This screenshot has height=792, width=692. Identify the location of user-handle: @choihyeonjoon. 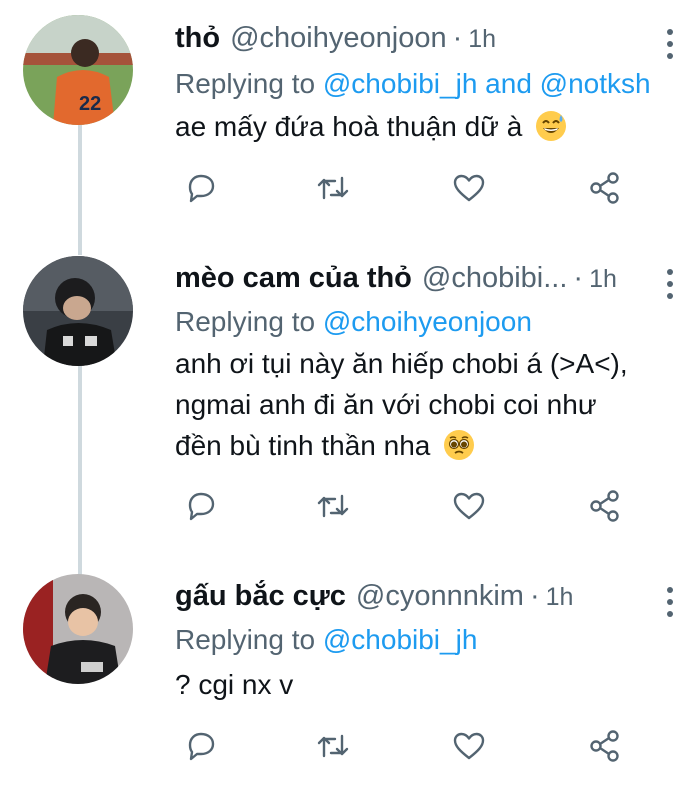
(338, 38).